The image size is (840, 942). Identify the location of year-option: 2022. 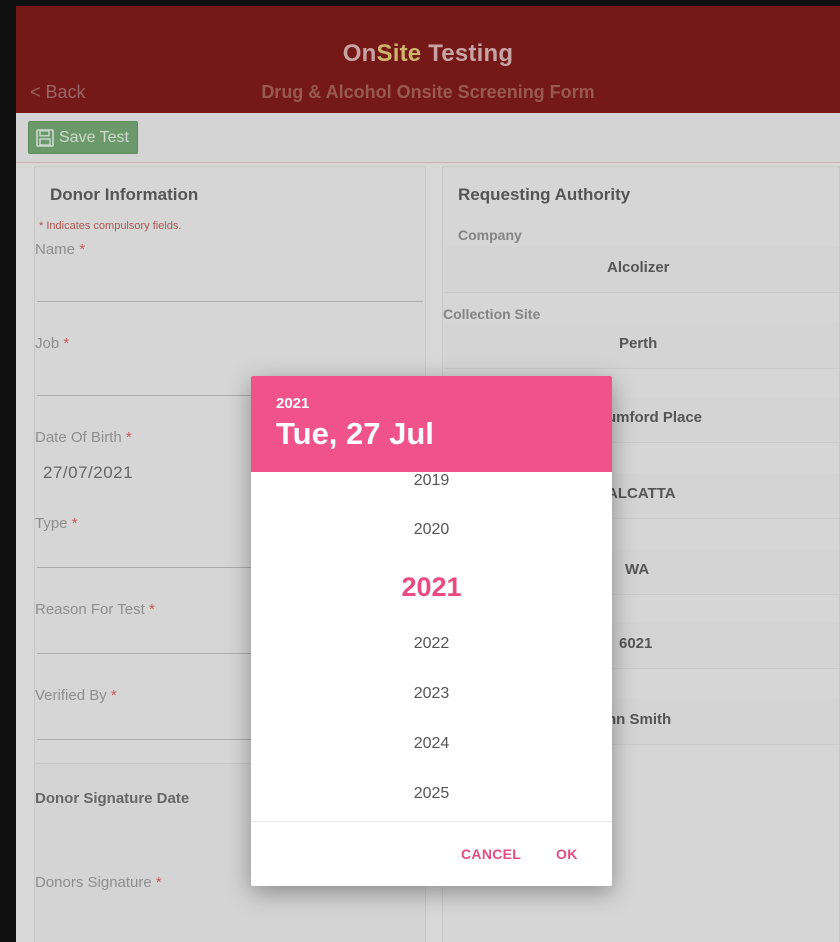
(431, 644).